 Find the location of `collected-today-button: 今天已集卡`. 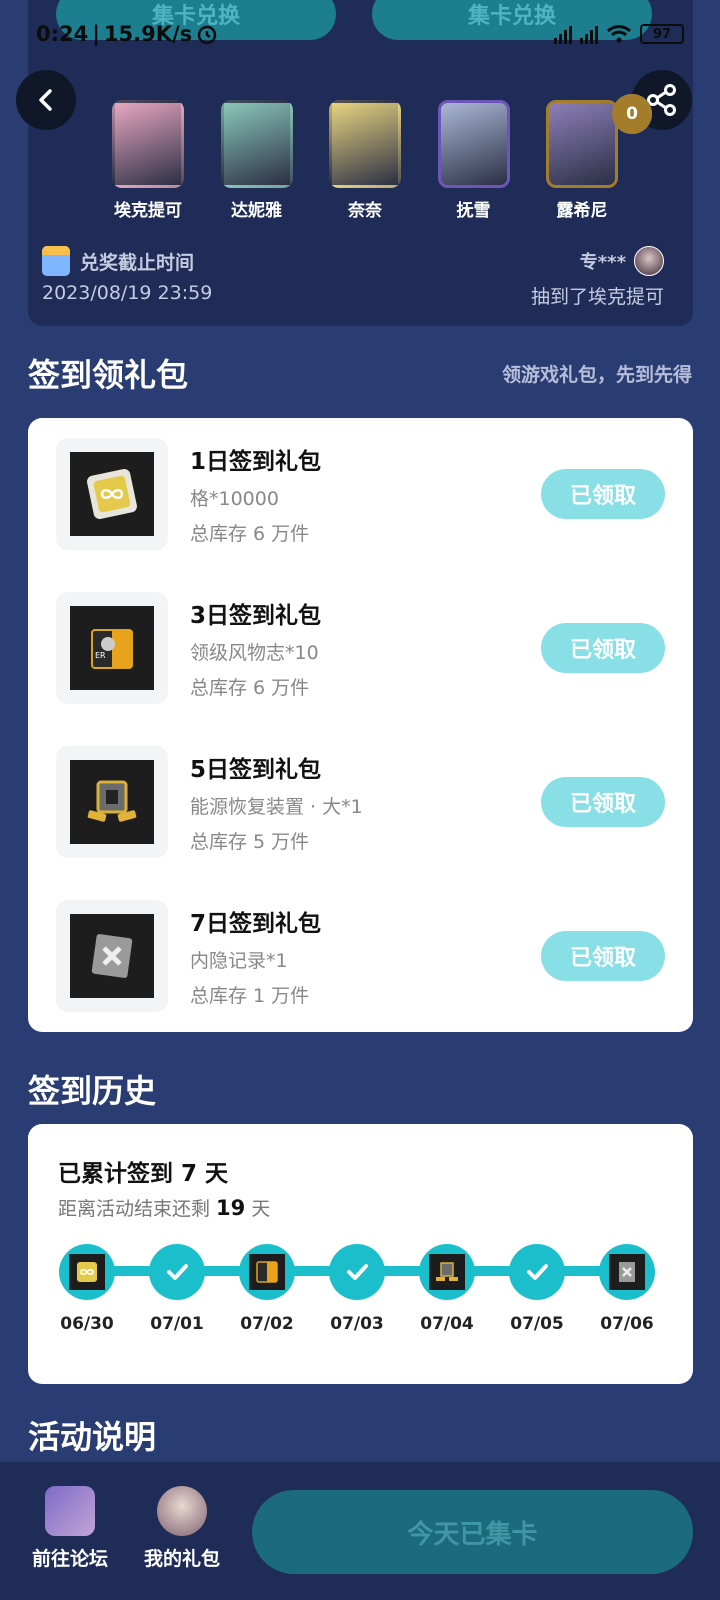

collected-today-button: 今天已集卡 is located at coordinates (472, 1532).